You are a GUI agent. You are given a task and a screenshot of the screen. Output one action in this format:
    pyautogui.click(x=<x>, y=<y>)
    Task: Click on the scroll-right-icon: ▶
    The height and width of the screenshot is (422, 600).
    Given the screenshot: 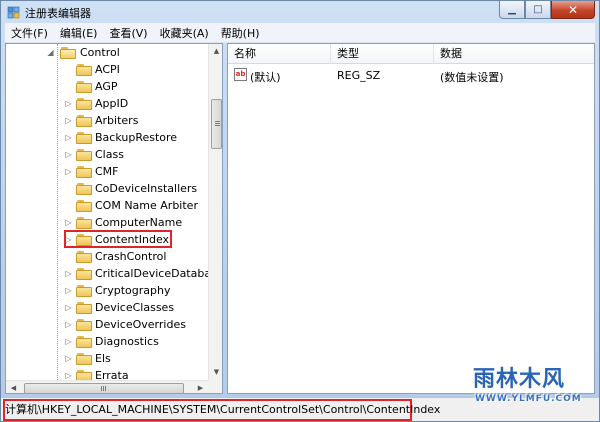 What is the action you would take?
    pyautogui.click(x=200, y=387)
    